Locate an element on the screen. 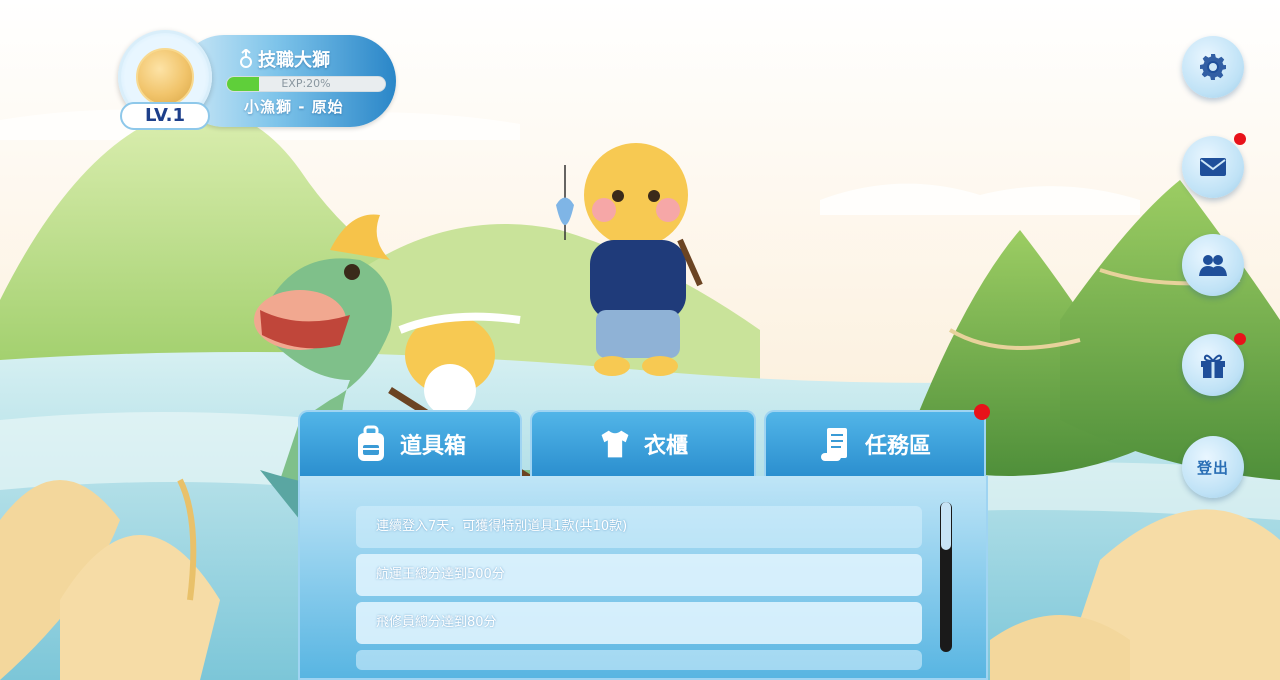 The height and width of the screenshot is (680, 1280). mail-button is located at coordinates (1213, 167).